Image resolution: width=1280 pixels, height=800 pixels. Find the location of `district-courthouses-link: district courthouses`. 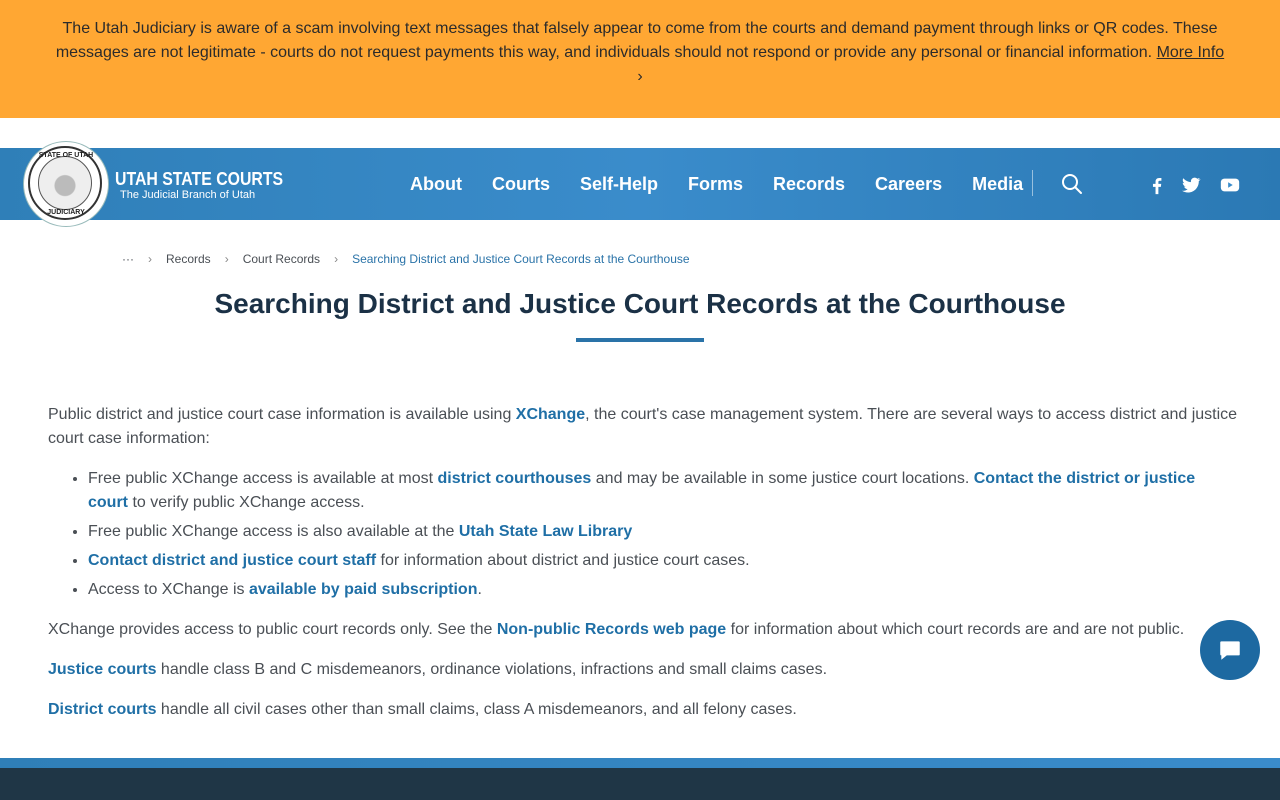

district-courthouses-link: district courthouses is located at coordinates (515, 478).